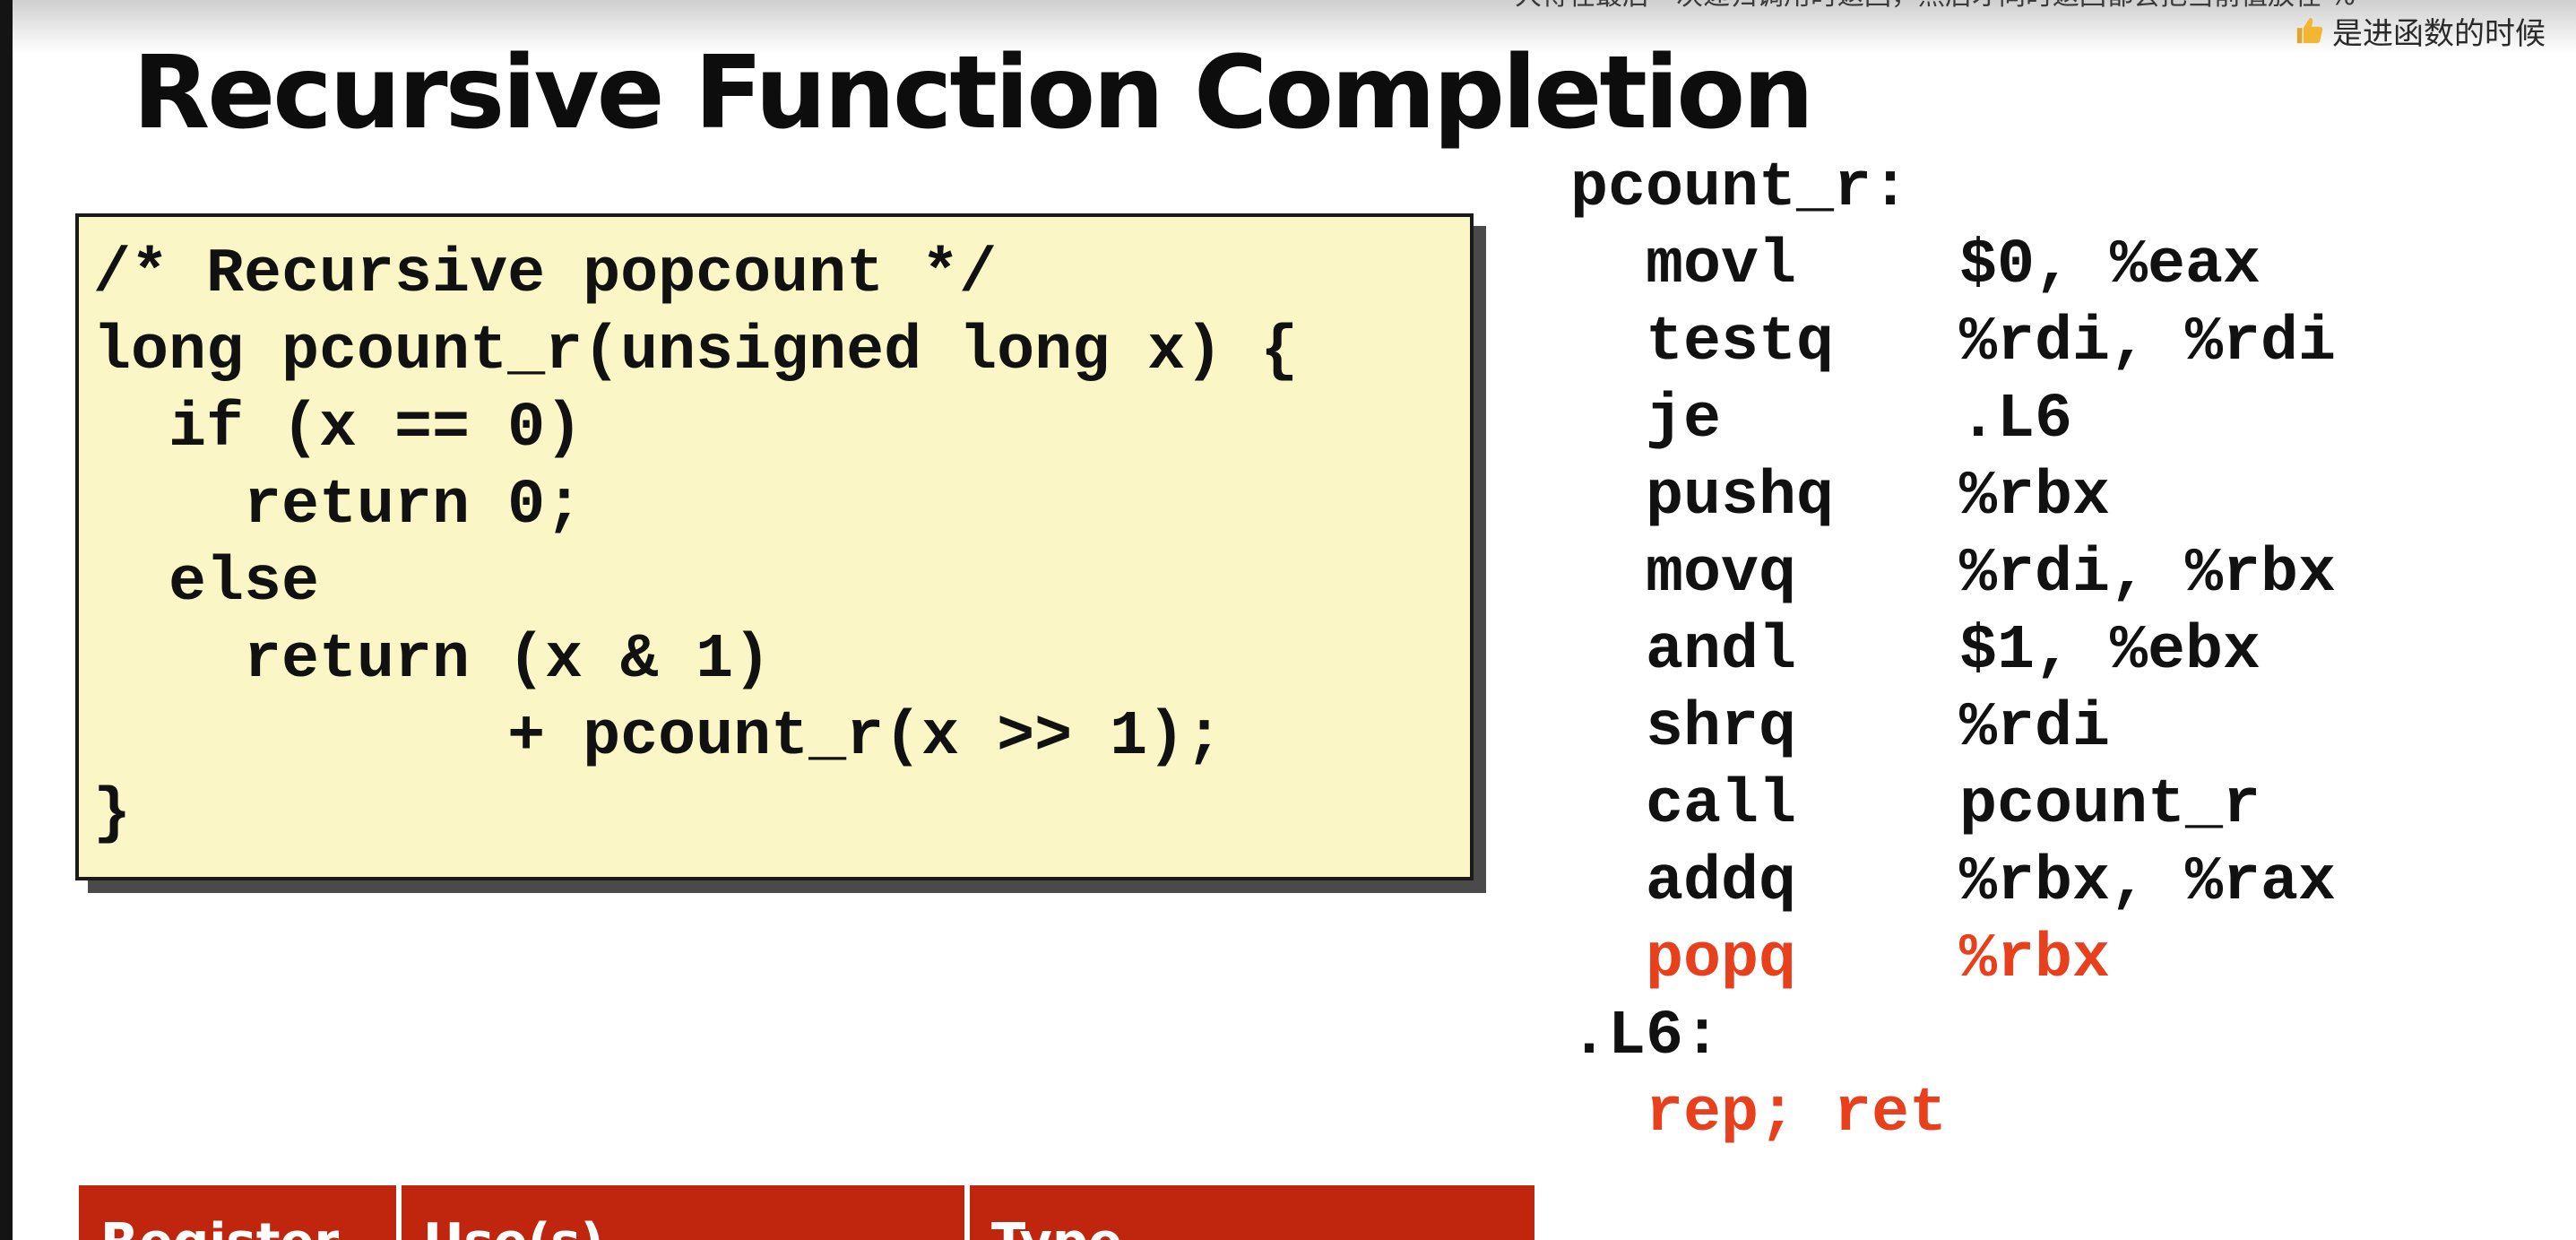  I want to click on asm-opcode: addq, so click(1721, 882).